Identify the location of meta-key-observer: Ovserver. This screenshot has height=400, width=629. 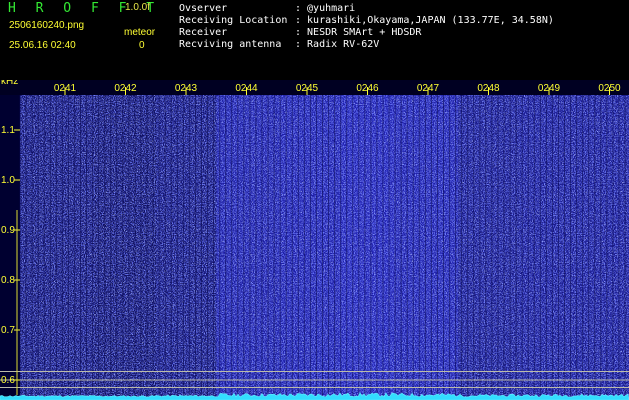
(203, 8).